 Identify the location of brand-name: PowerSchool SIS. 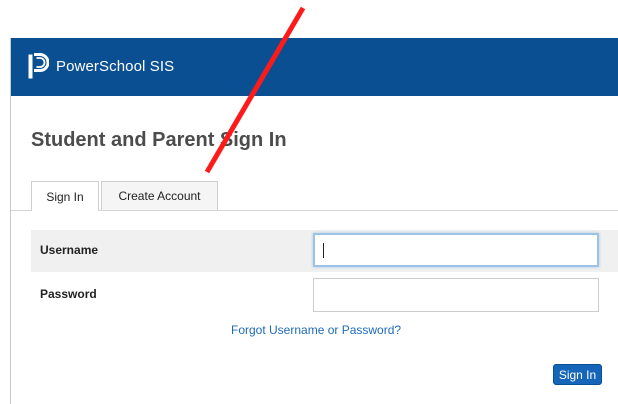
(115, 66).